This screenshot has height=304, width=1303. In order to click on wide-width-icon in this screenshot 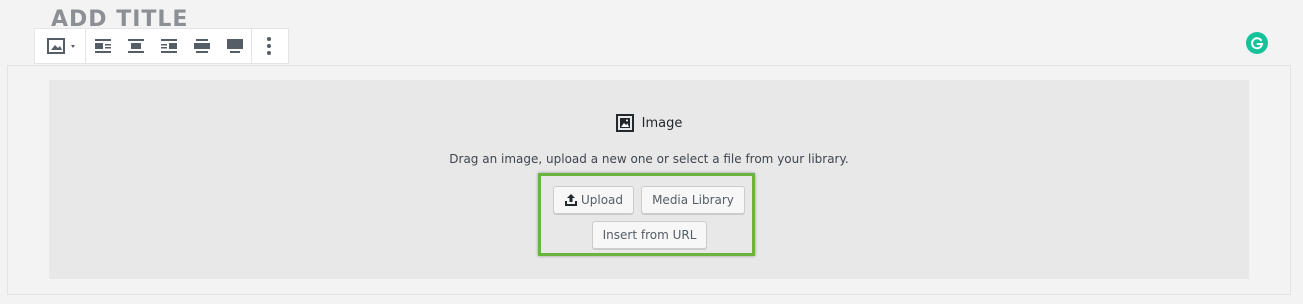, I will do `click(201, 46)`.